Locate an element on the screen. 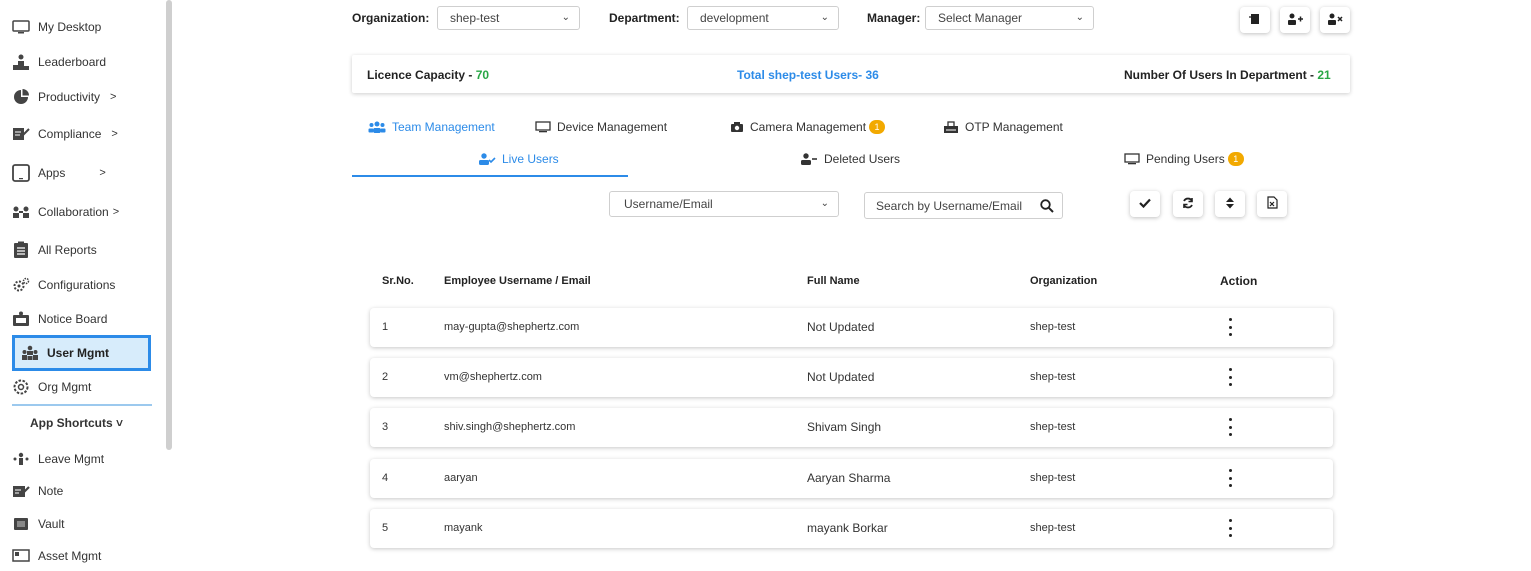 Image resolution: width=1531 pixels, height=571 pixels. cell-srno: 3 is located at coordinates (385, 427).